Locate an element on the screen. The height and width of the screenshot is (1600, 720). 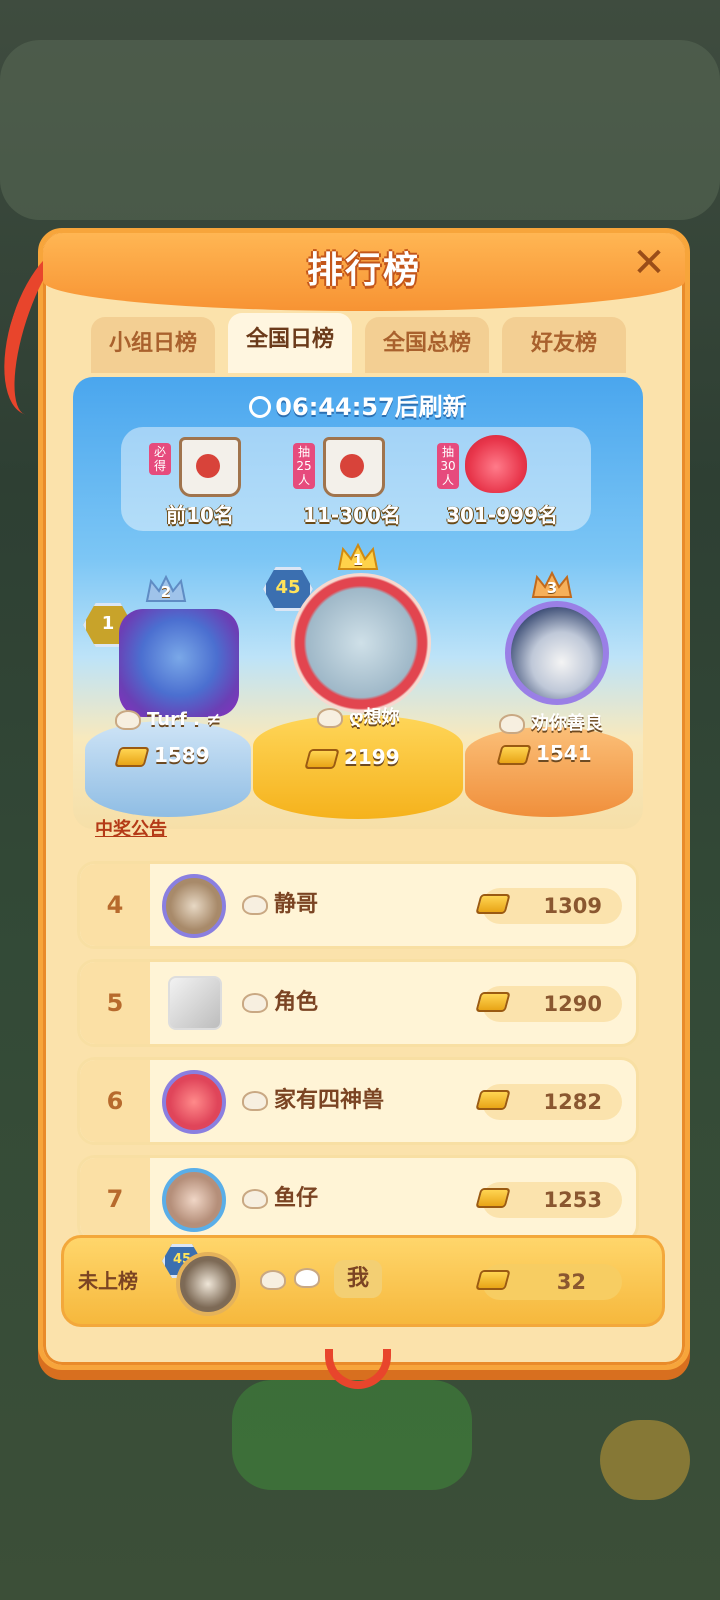
crown-icon-bronze: 3 is located at coordinates (552, 585).